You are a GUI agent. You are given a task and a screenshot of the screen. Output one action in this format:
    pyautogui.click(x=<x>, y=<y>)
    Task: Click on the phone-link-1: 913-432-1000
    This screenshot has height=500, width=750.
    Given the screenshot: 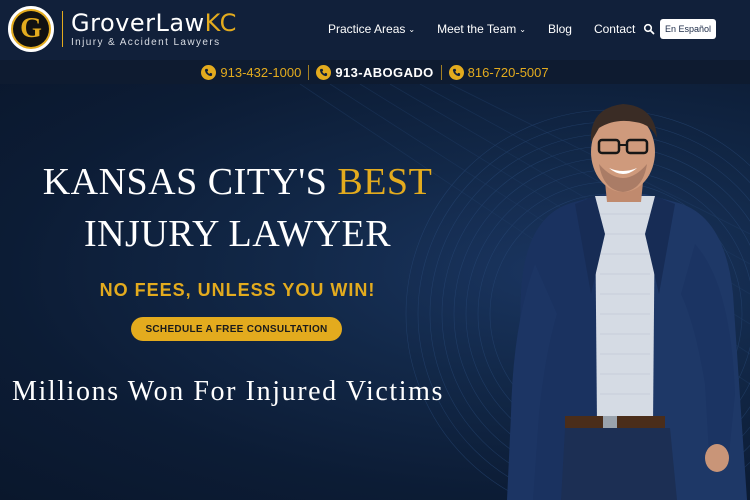 What is the action you would take?
    pyautogui.click(x=251, y=72)
    